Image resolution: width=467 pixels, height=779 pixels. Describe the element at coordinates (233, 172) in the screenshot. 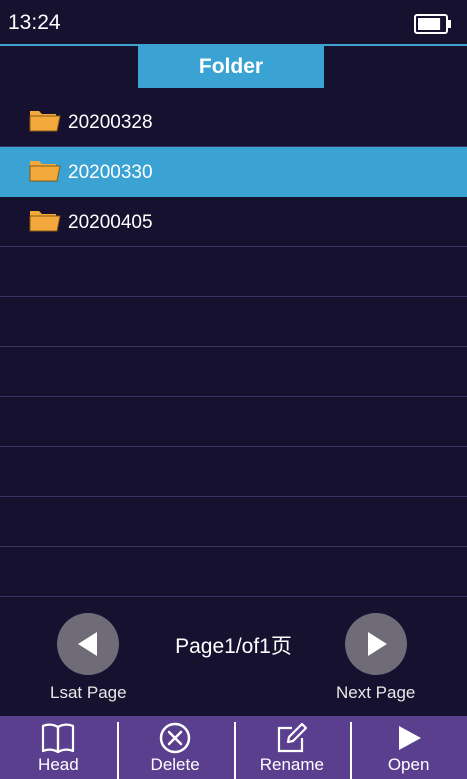

I see `folder-row-selected: 20200330` at that location.